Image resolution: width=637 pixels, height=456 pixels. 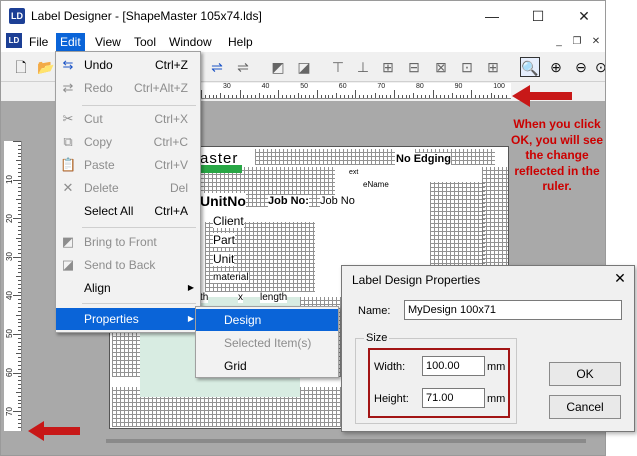 What do you see at coordinates (70, 42) in the screenshot?
I see `menu-edit: Edit` at bounding box center [70, 42].